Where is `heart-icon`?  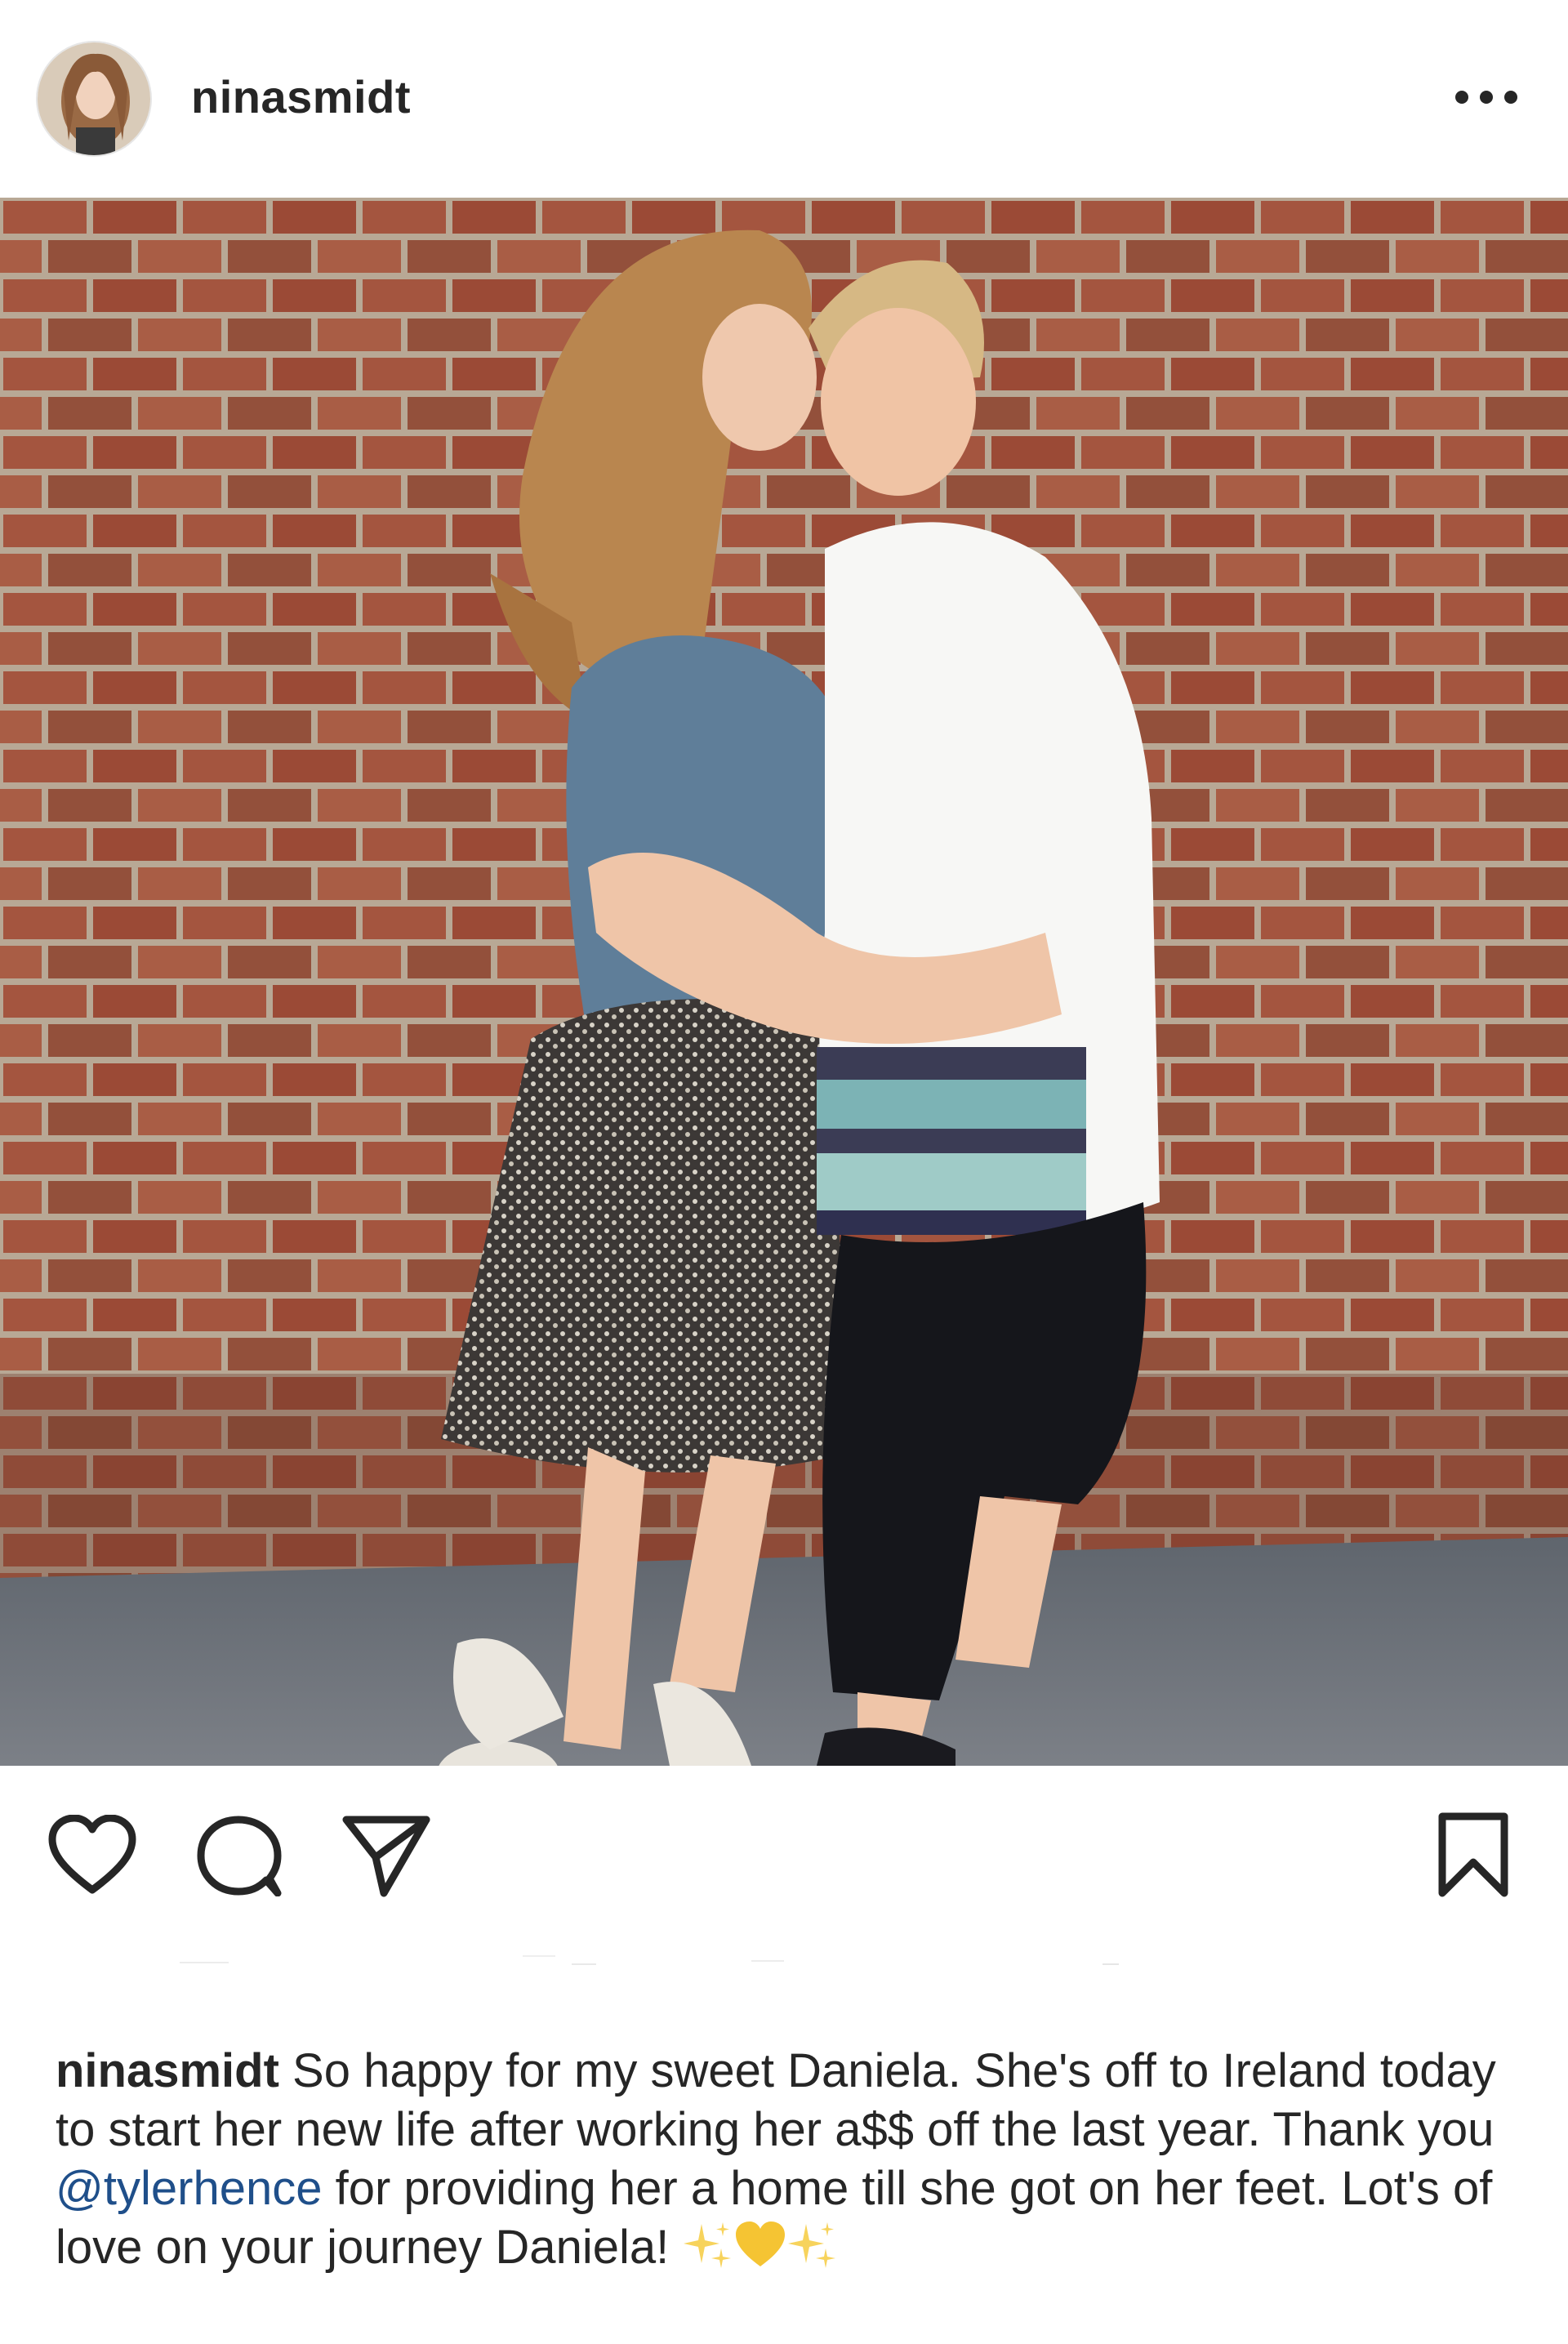
heart-icon is located at coordinates (92, 1855).